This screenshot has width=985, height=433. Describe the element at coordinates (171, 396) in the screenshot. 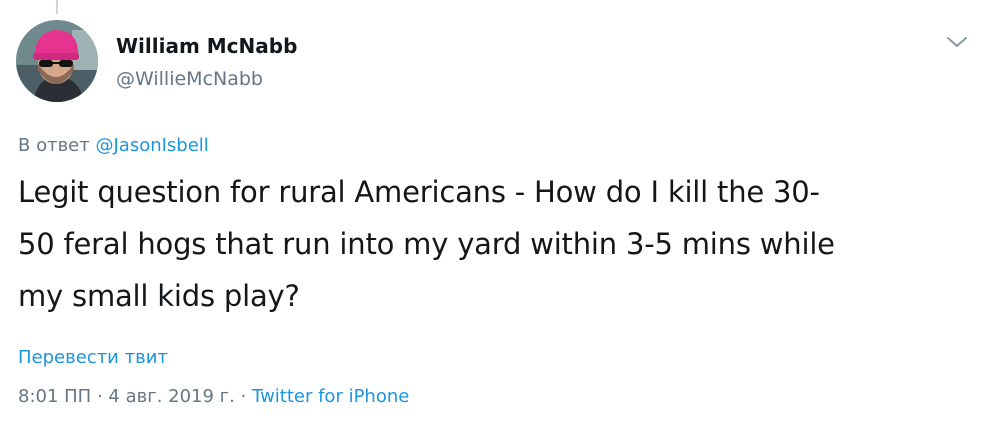

I see `tweet-date: 4 авг. 2019 г.` at that location.